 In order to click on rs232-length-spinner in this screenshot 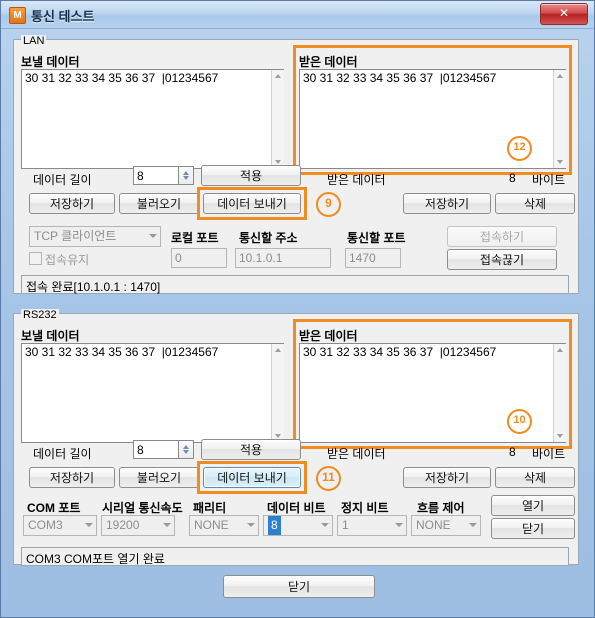, I will do `click(186, 449)`.